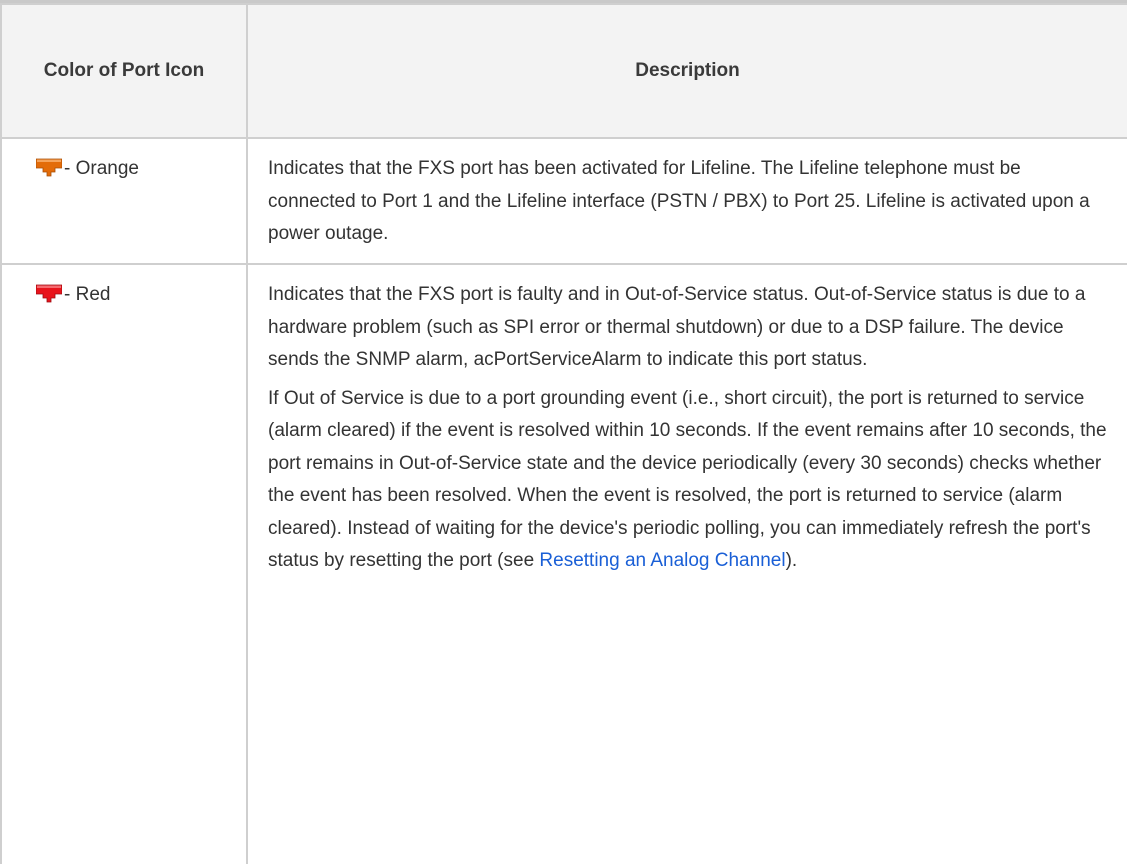  I want to click on color-label-orange: - Orange, so click(101, 168).